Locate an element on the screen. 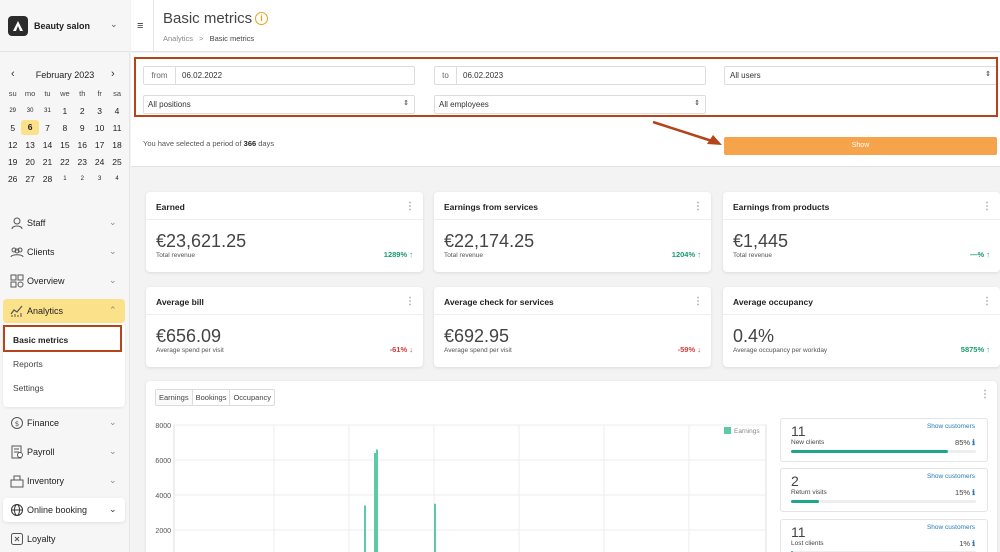  menu-icon: ≡ is located at coordinates (140, 26).